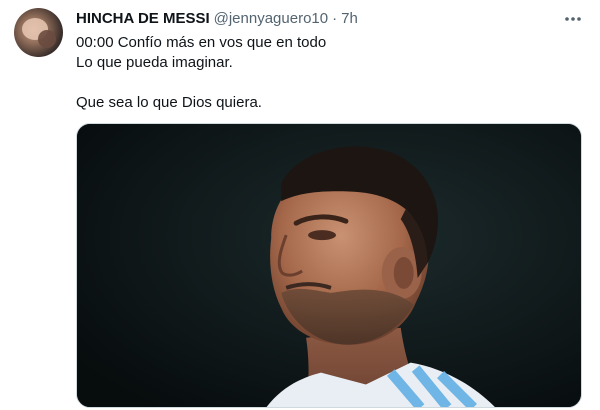  I want to click on tweet-text-gap, so click(328, 83).